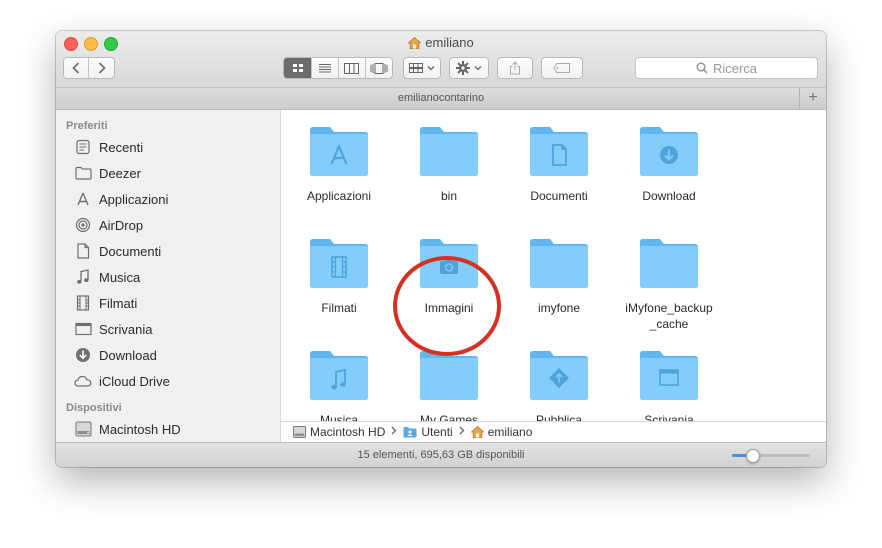  What do you see at coordinates (168, 277) in the screenshot?
I see `sidebar-item-musica: Musica` at bounding box center [168, 277].